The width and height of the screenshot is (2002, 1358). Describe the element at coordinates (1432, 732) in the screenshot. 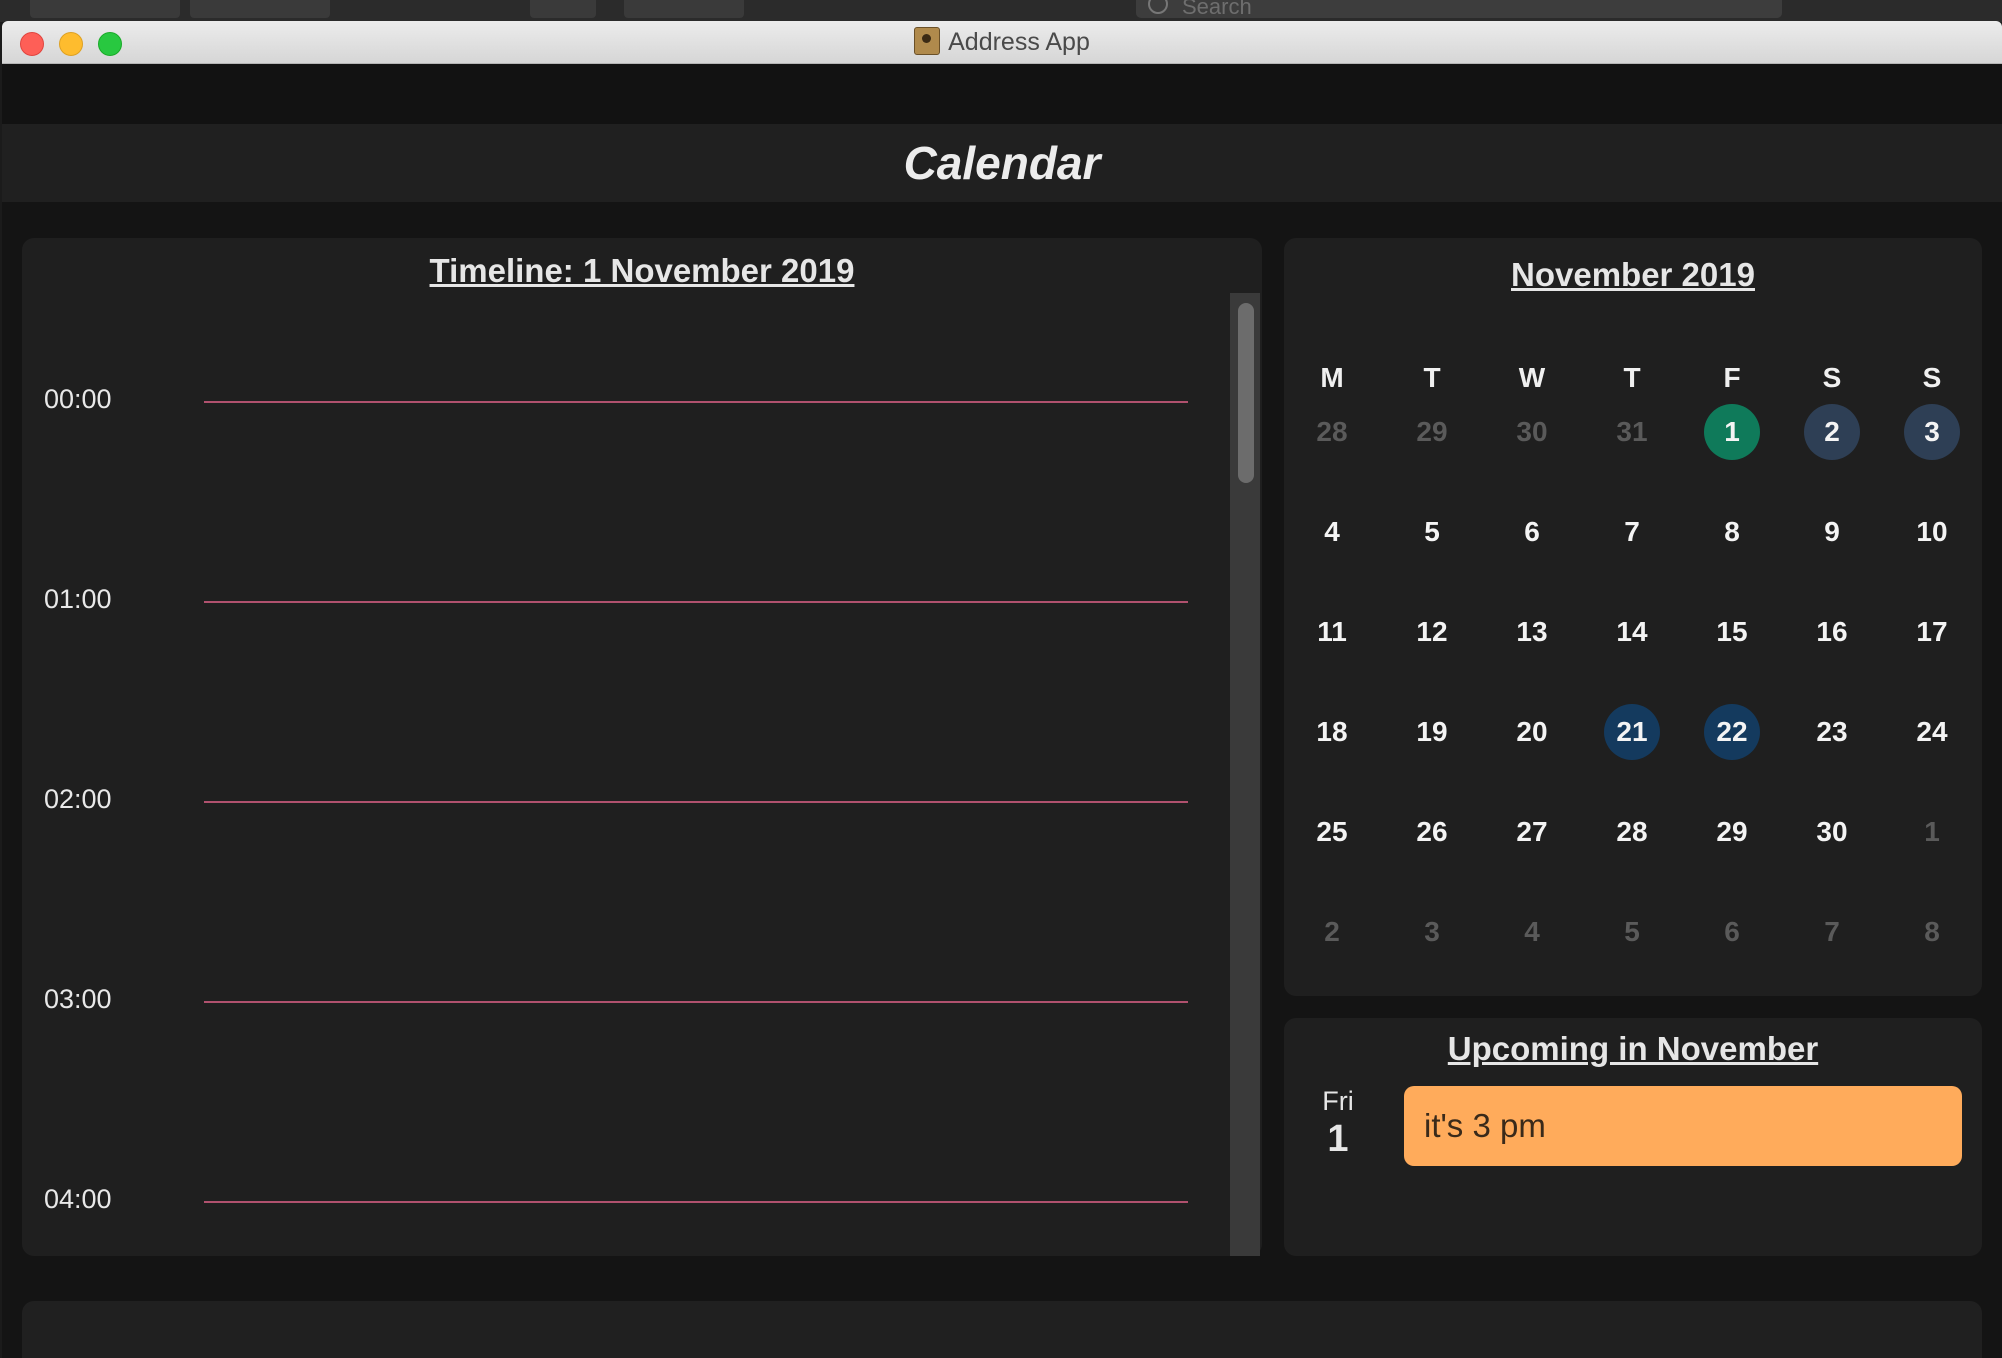

I see `calendar-day: 19` at that location.